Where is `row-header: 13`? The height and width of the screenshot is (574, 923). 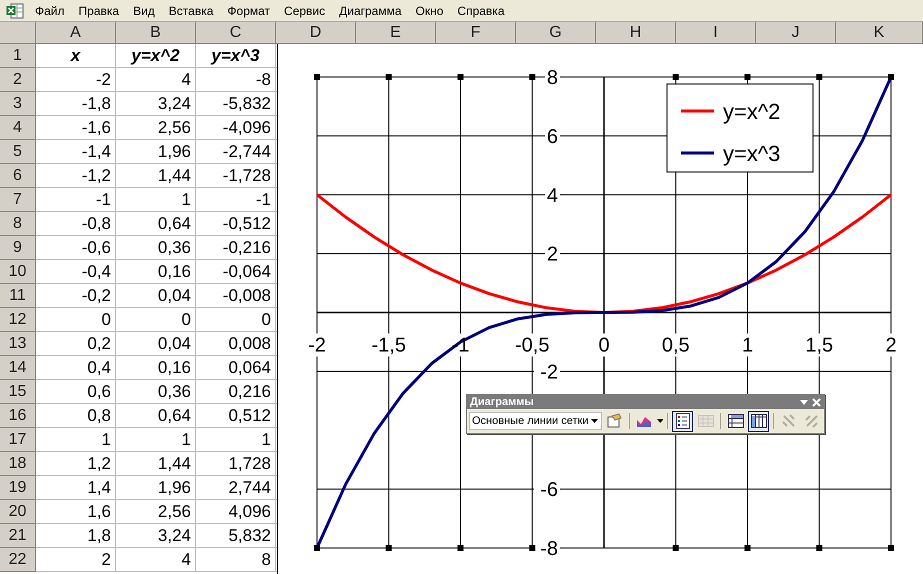
row-header: 13 is located at coordinates (18, 344).